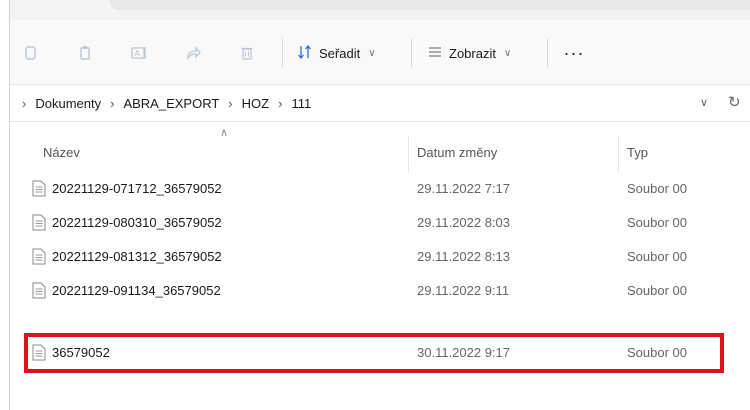  I want to click on svg-text: A, so click(138, 53).